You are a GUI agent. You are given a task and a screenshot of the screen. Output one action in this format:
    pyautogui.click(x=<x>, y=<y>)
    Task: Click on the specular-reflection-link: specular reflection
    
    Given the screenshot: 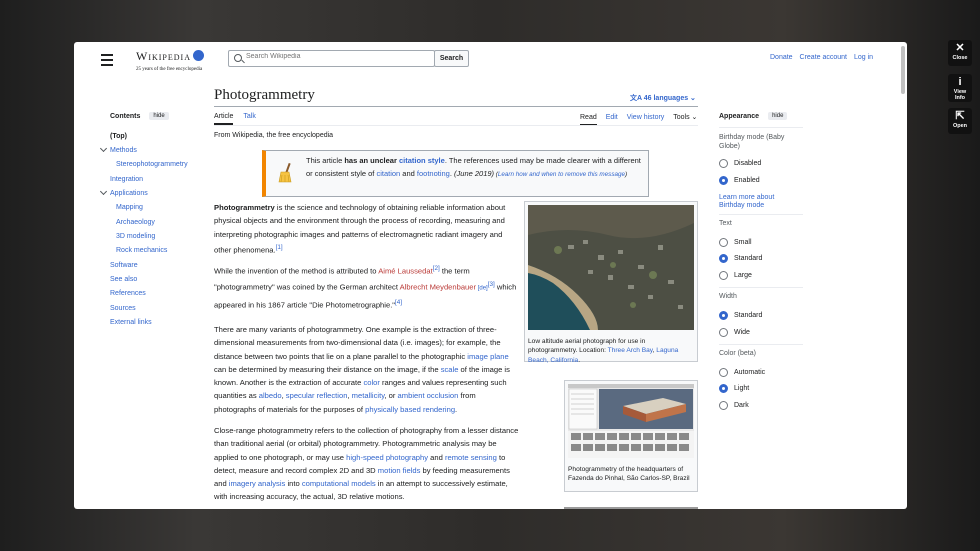 What is the action you would take?
    pyautogui.click(x=317, y=395)
    